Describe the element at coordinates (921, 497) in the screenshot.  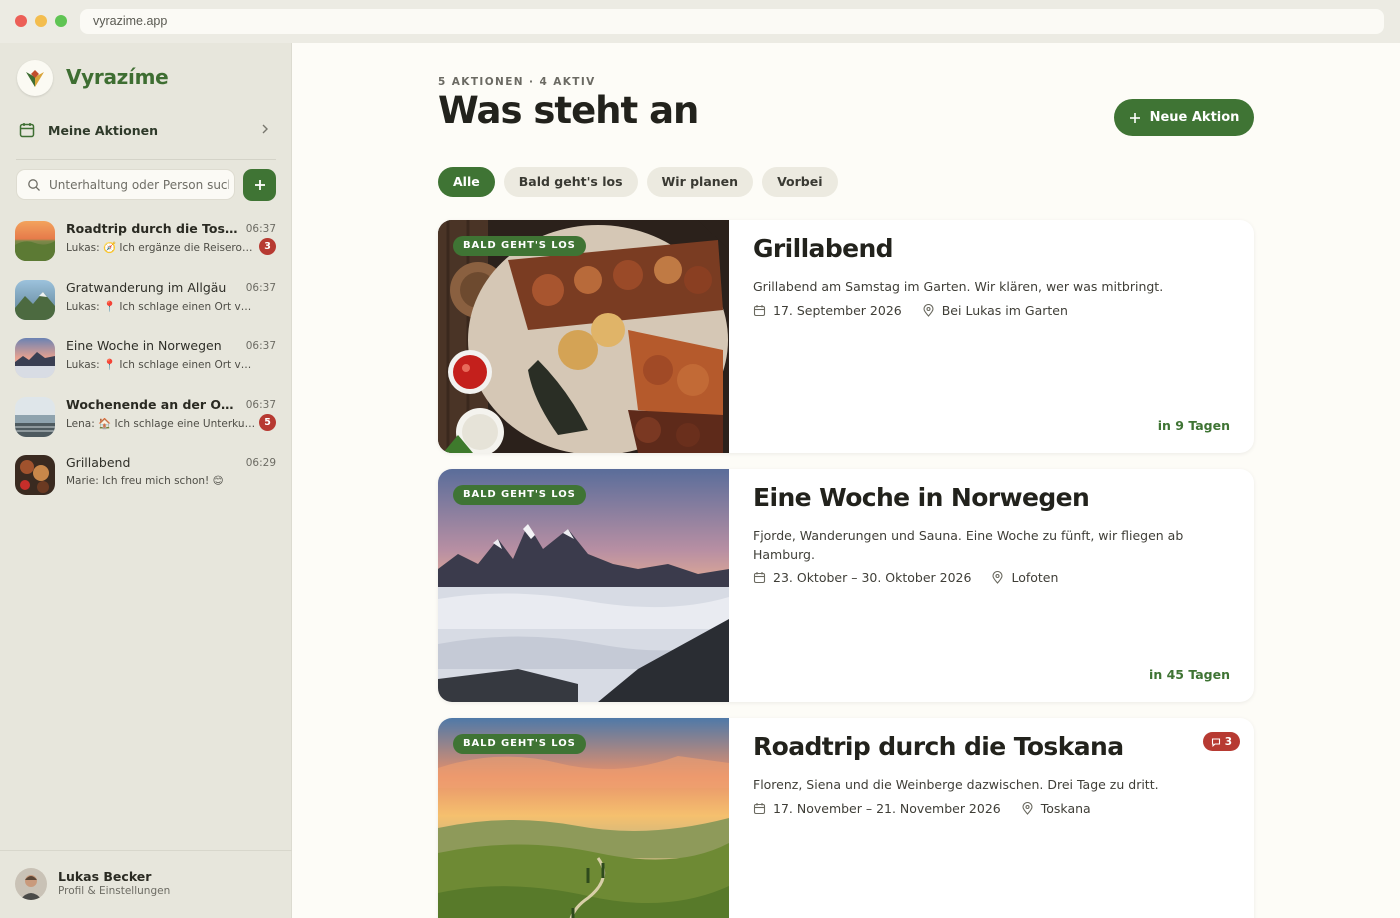
I see `card-title: Eine Woche in Norwegen` at that location.